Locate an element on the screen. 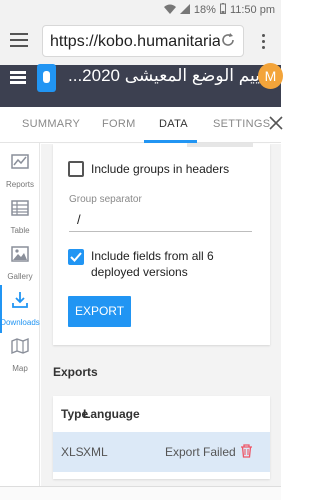  exports-heading: Exports is located at coordinates (75, 372).